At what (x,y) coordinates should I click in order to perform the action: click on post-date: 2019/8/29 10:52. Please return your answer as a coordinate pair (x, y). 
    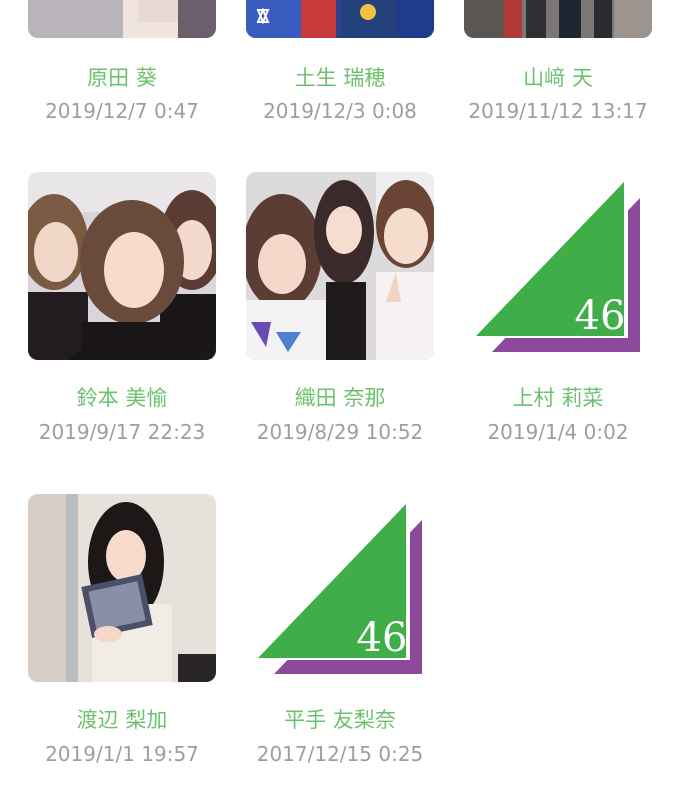
    Looking at the image, I should click on (340, 432).